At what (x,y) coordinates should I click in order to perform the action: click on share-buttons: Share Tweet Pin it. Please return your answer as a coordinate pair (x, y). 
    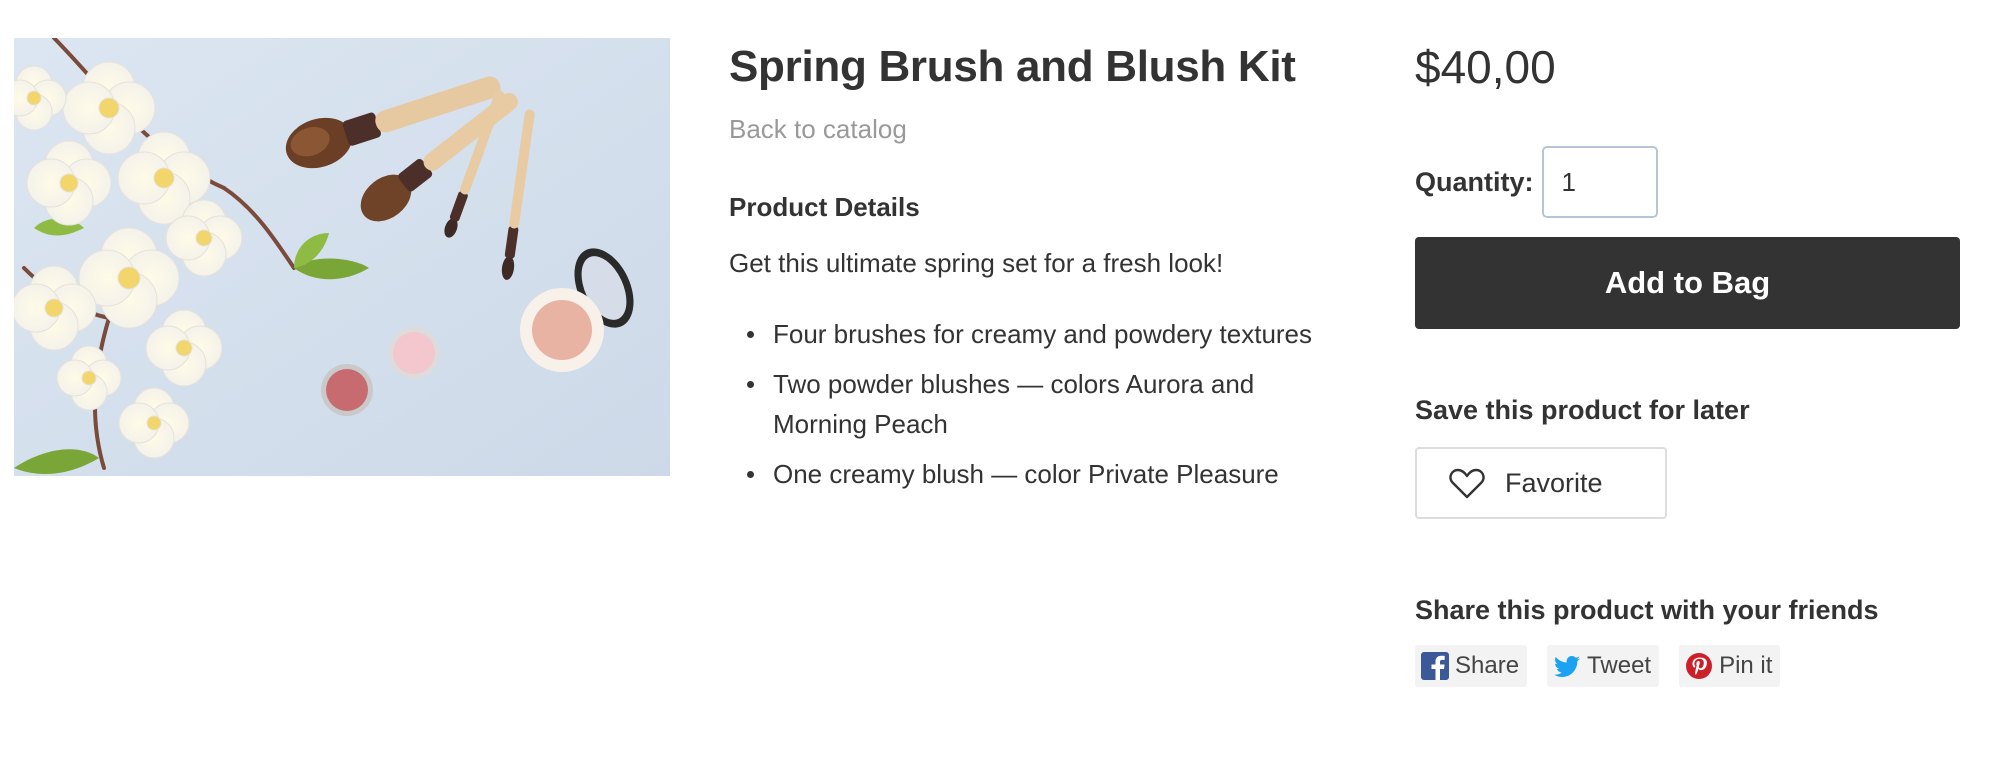
    Looking at the image, I should click on (1687, 666).